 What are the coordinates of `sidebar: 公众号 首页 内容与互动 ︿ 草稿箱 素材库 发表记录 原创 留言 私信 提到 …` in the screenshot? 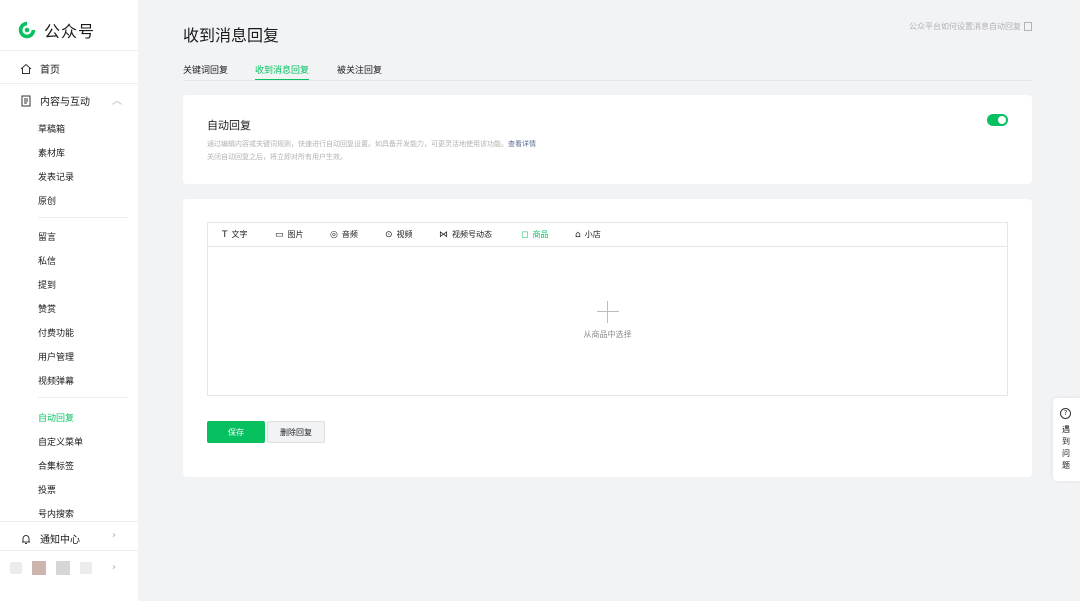 It's located at (69, 300).